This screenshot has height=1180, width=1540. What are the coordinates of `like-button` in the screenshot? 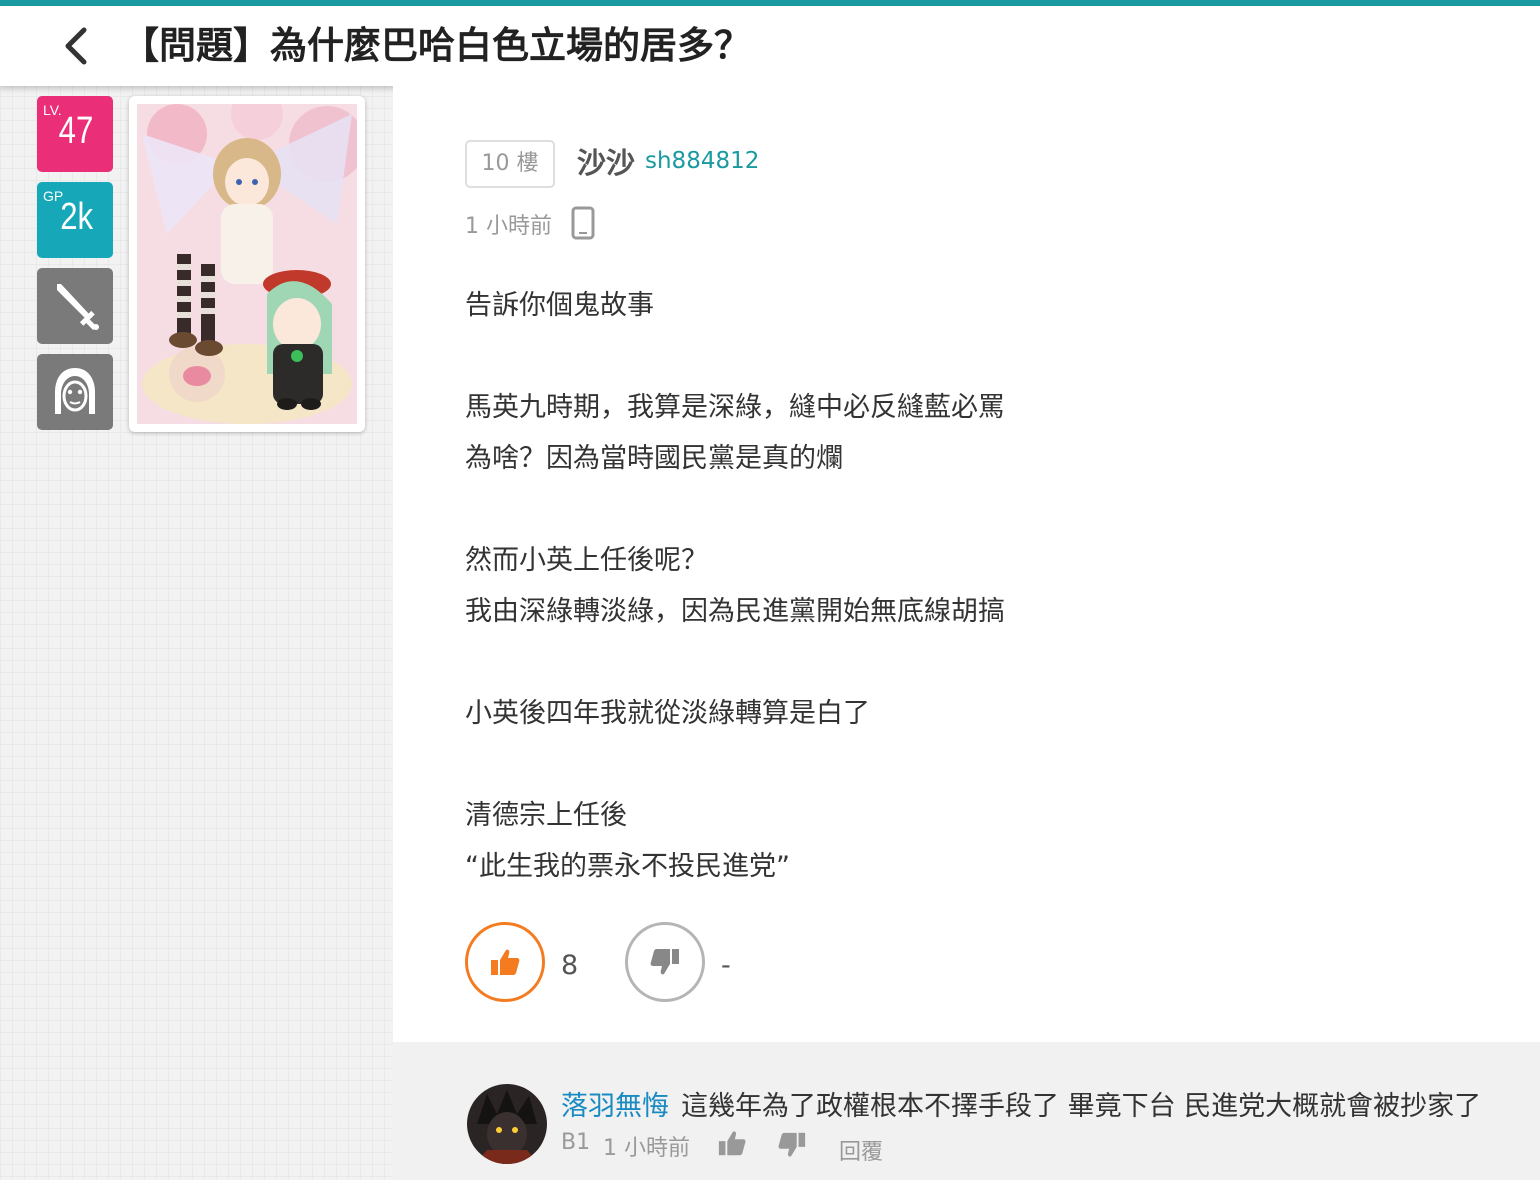 It's located at (505, 962).